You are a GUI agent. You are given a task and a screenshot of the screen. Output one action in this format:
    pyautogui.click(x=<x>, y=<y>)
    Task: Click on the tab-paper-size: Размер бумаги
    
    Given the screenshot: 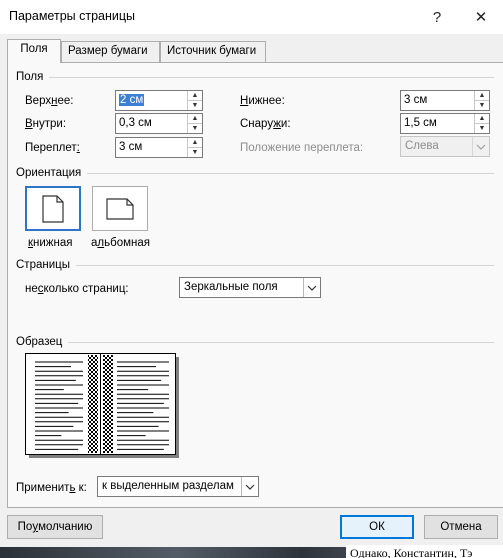 What is the action you would take?
    pyautogui.click(x=110, y=51)
    